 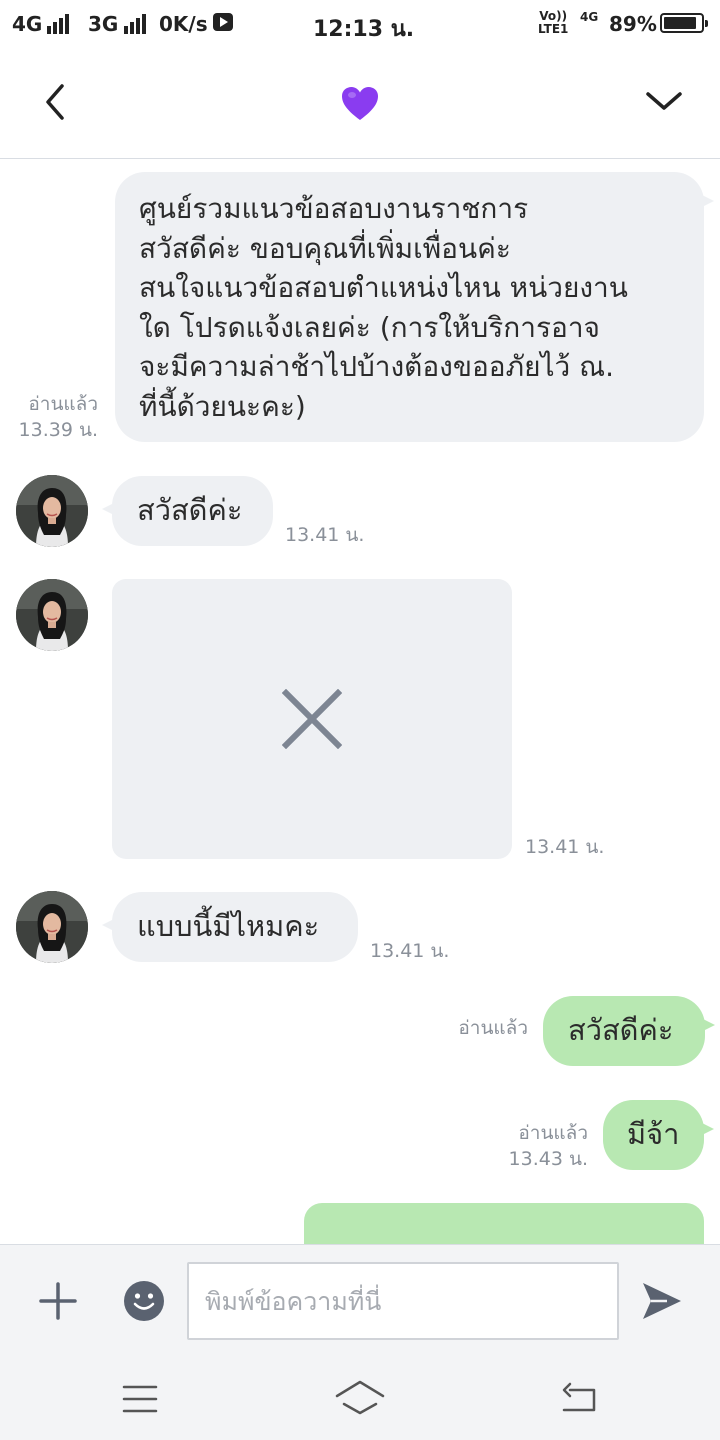 I want to click on message-line: สวัสดีค่ะ ขอบคุณที่เพิ่มเพื่อนค่ะ, so click(x=325, y=248).